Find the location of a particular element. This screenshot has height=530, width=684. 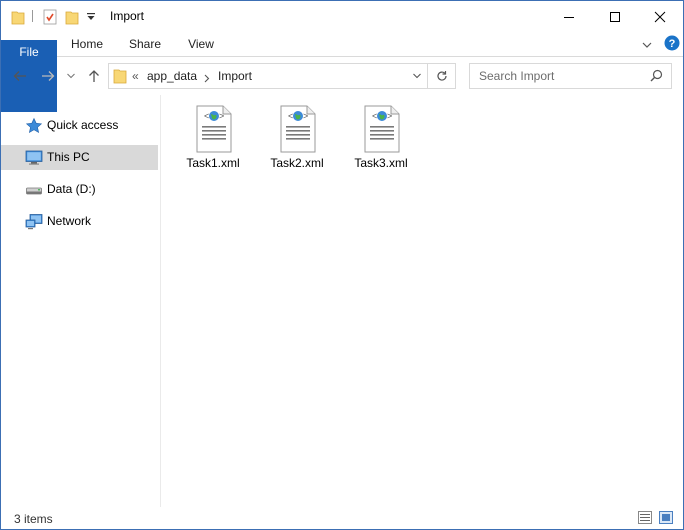

title-separator is located at coordinates (32, 16).